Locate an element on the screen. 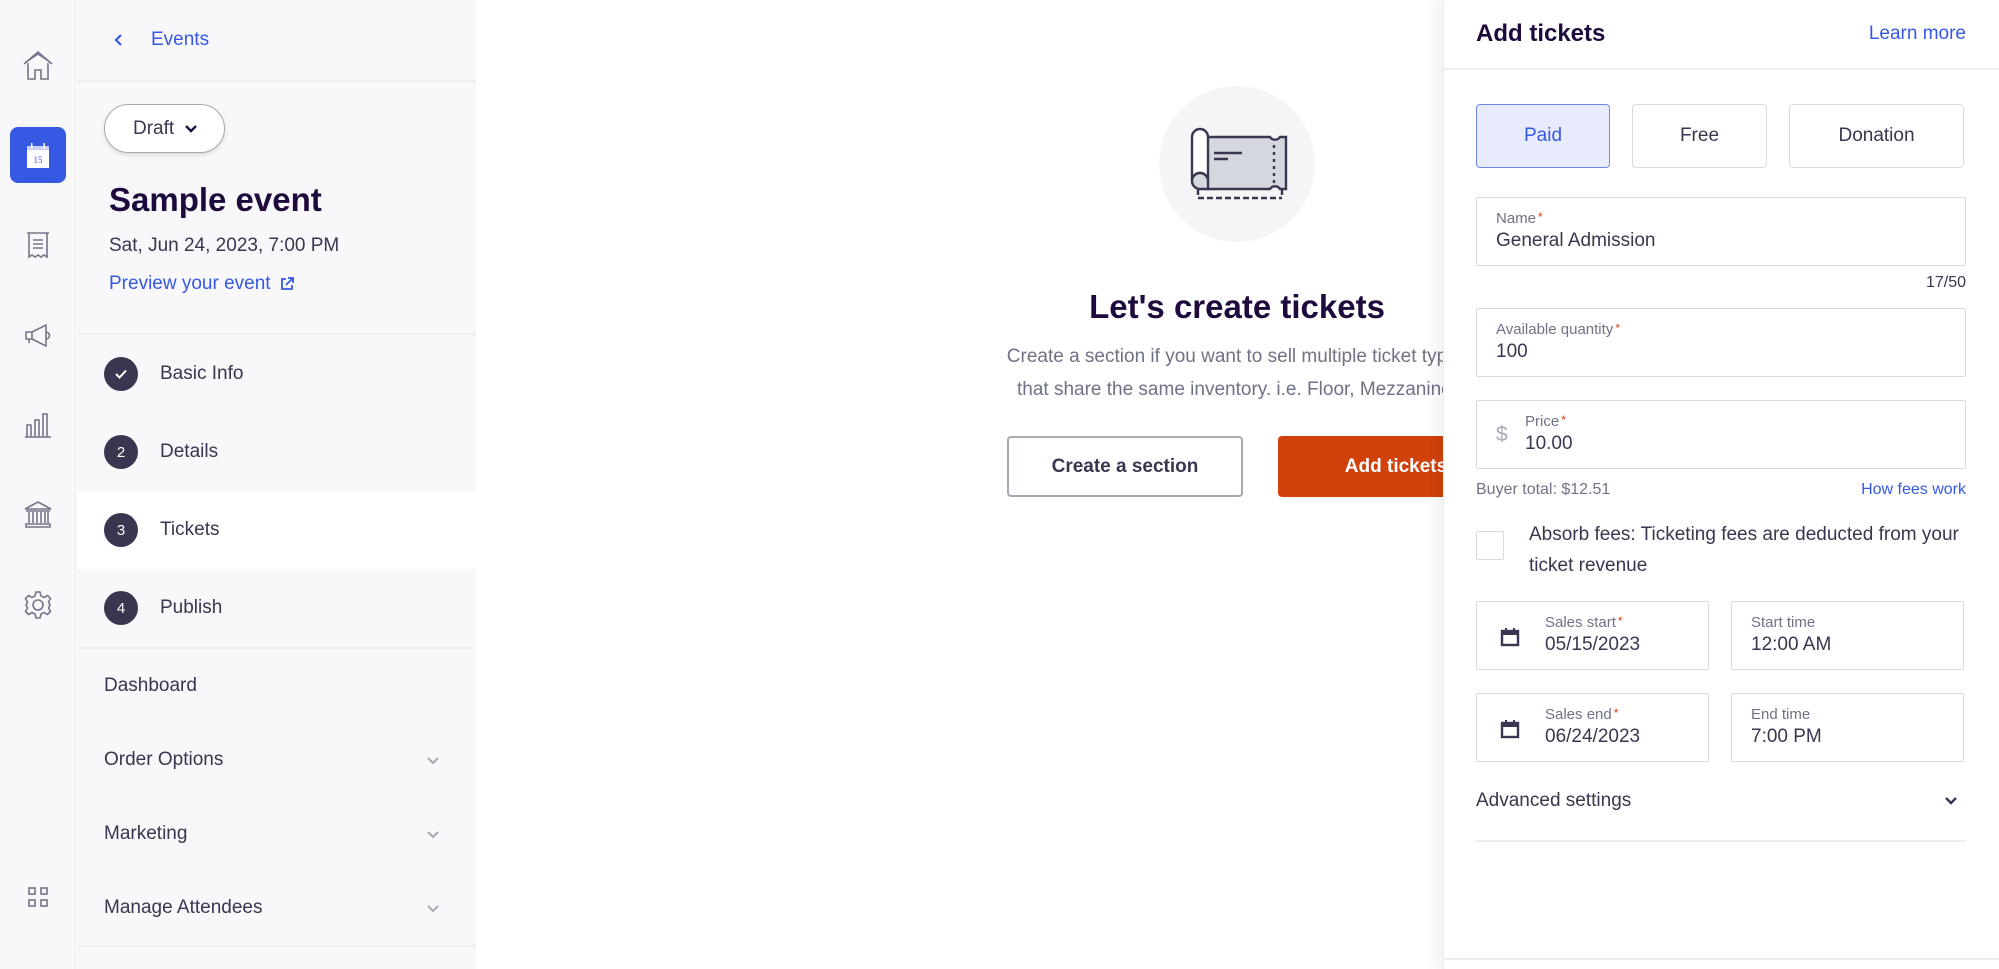  ticket-illustration is located at coordinates (1237, 164).